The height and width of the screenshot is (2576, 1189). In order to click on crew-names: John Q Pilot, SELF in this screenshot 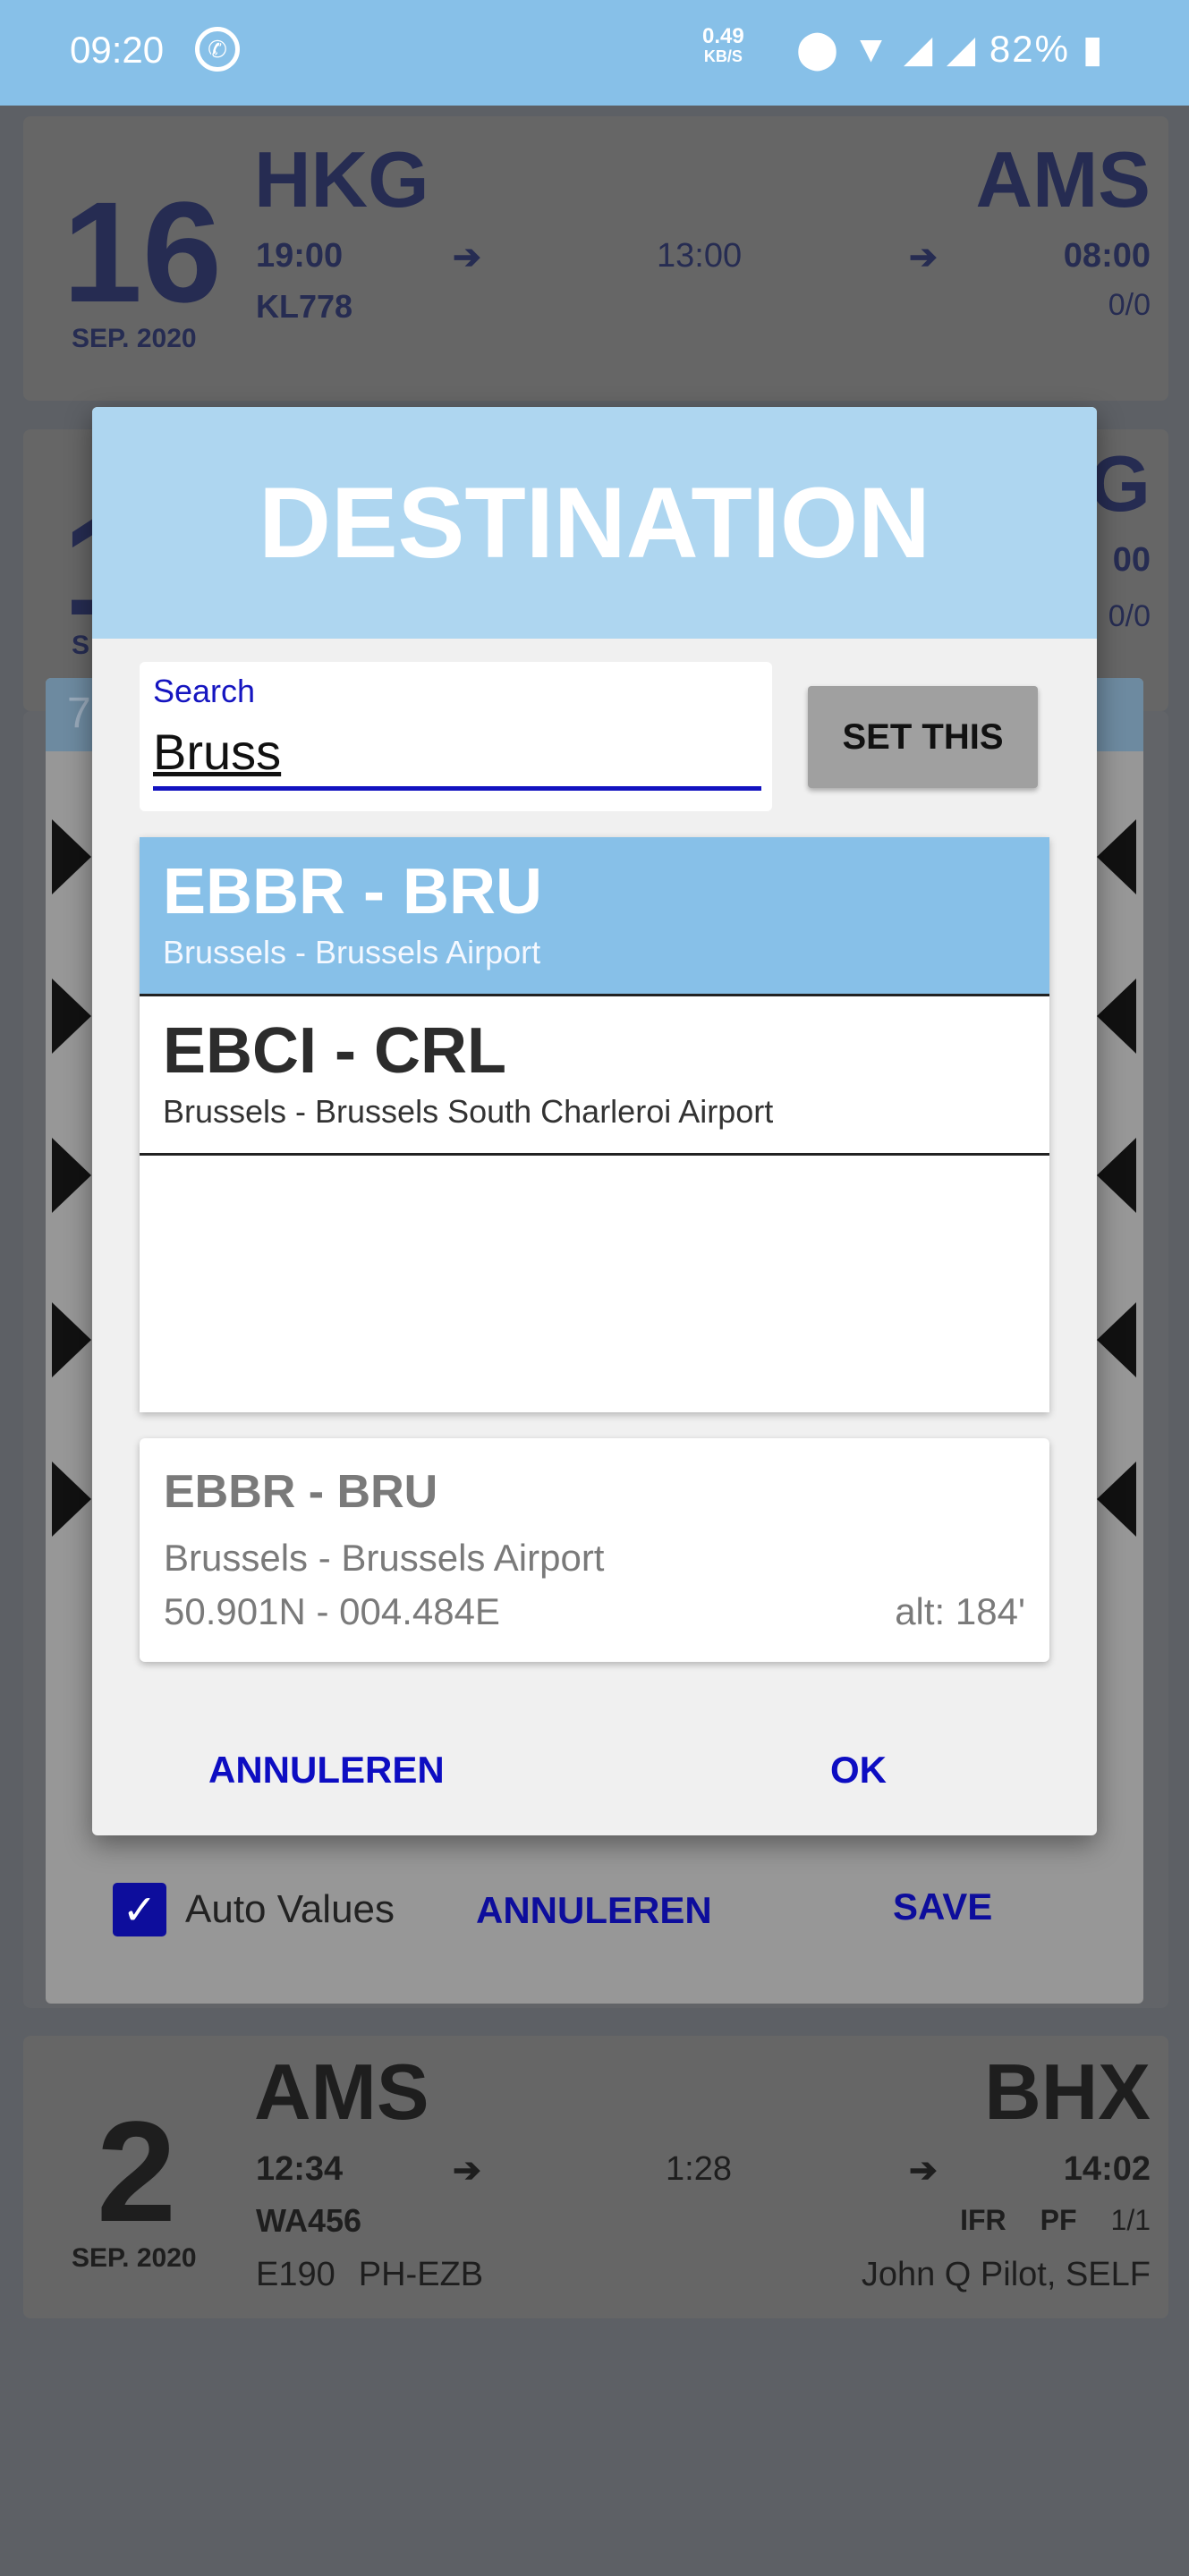, I will do `click(1006, 2274)`.